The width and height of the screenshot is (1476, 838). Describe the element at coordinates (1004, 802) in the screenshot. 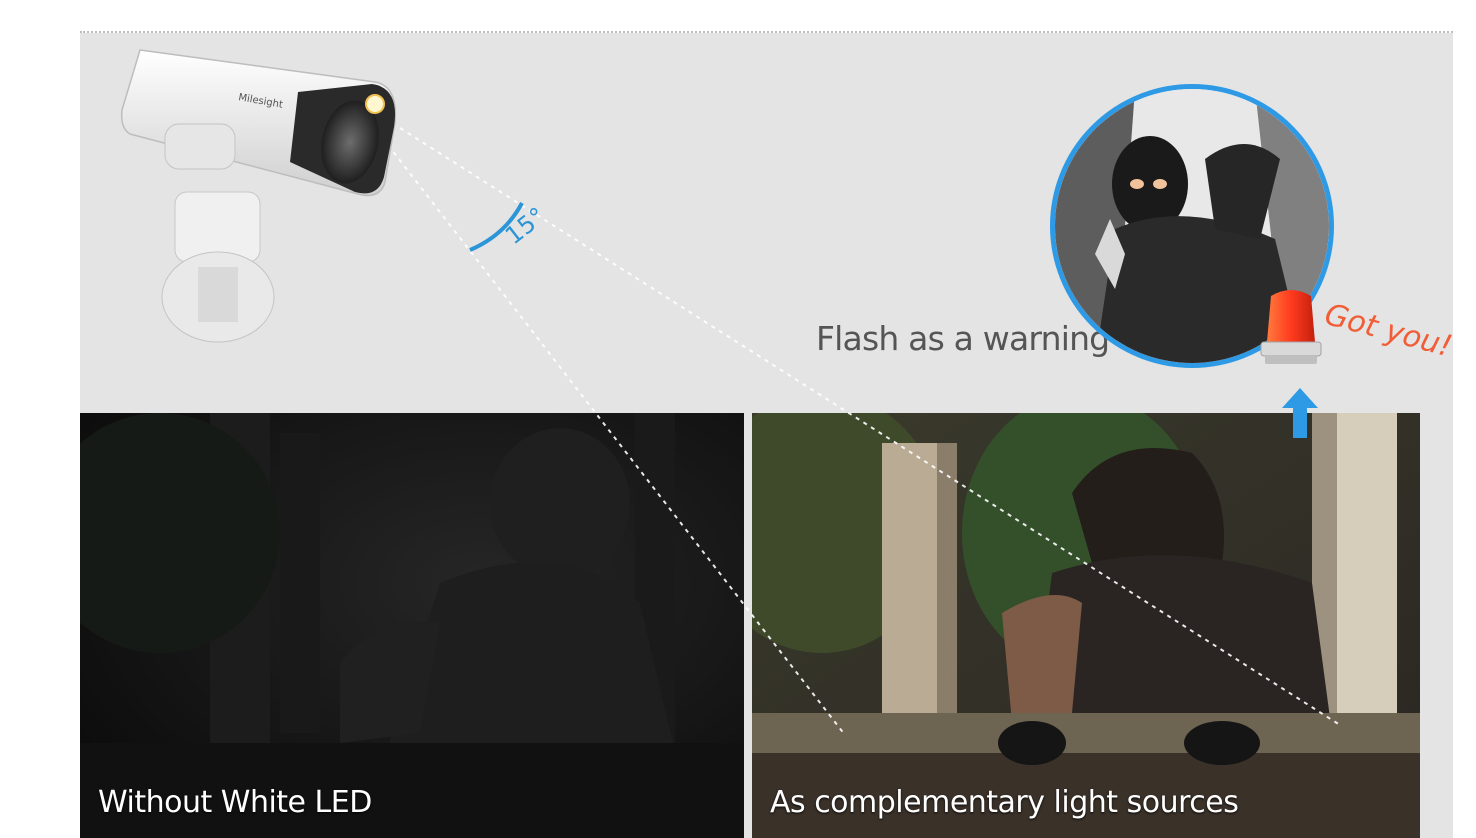

I see `complementary-light-caption: As complementary light sources` at that location.